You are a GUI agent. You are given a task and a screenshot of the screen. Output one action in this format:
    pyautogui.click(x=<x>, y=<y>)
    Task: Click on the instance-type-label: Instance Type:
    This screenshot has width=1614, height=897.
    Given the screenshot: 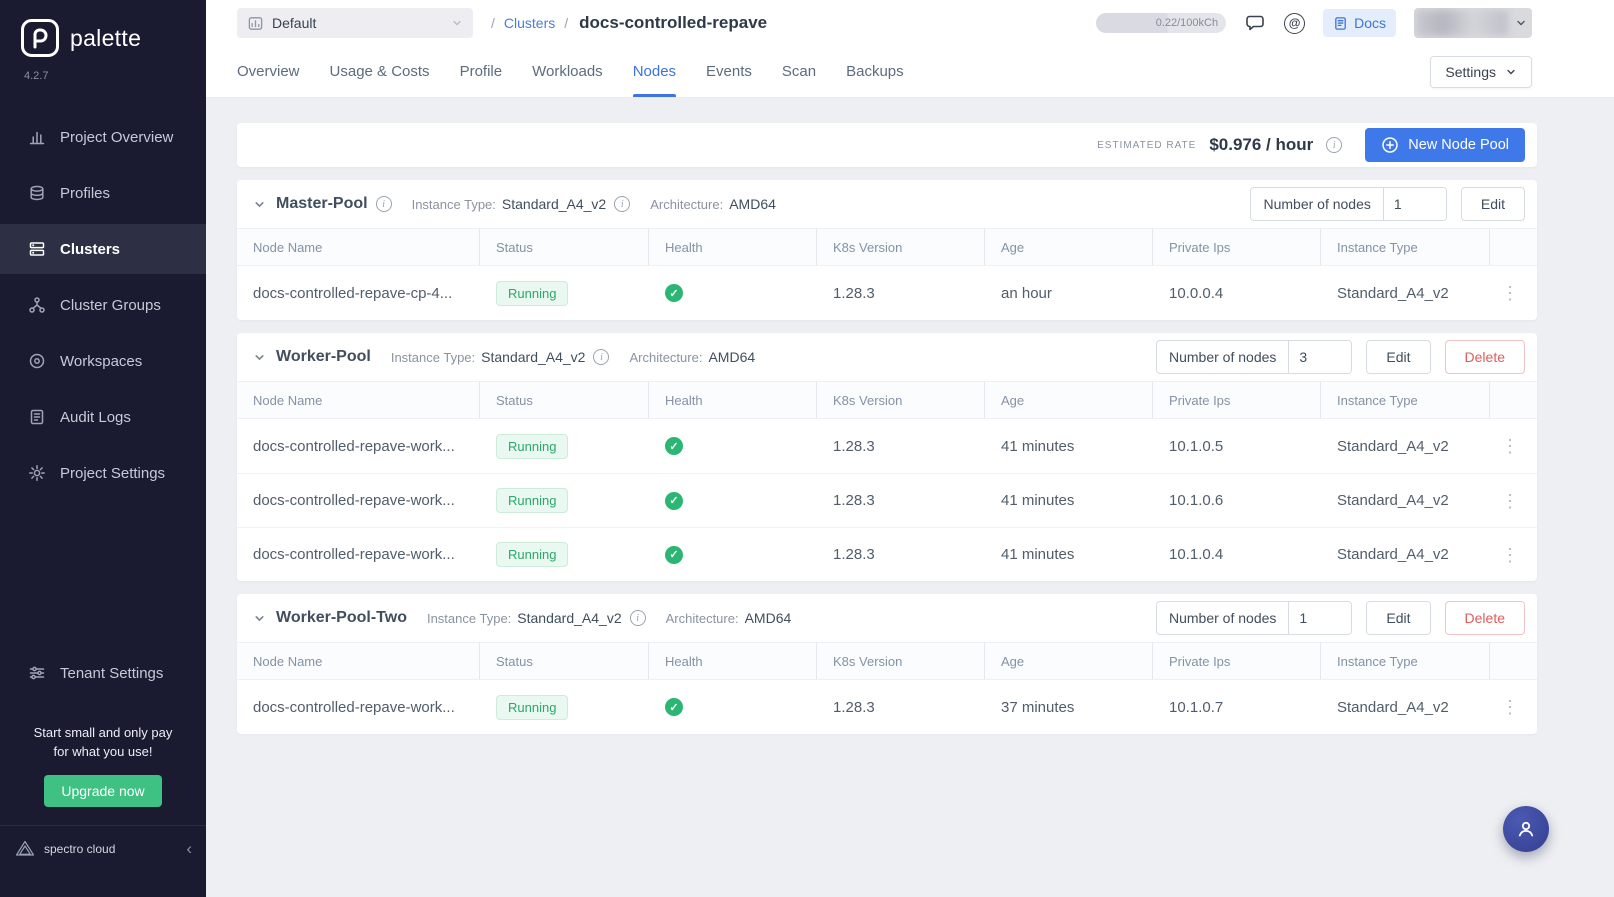 What is the action you would take?
    pyautogui.click(x=453, y=204)
    